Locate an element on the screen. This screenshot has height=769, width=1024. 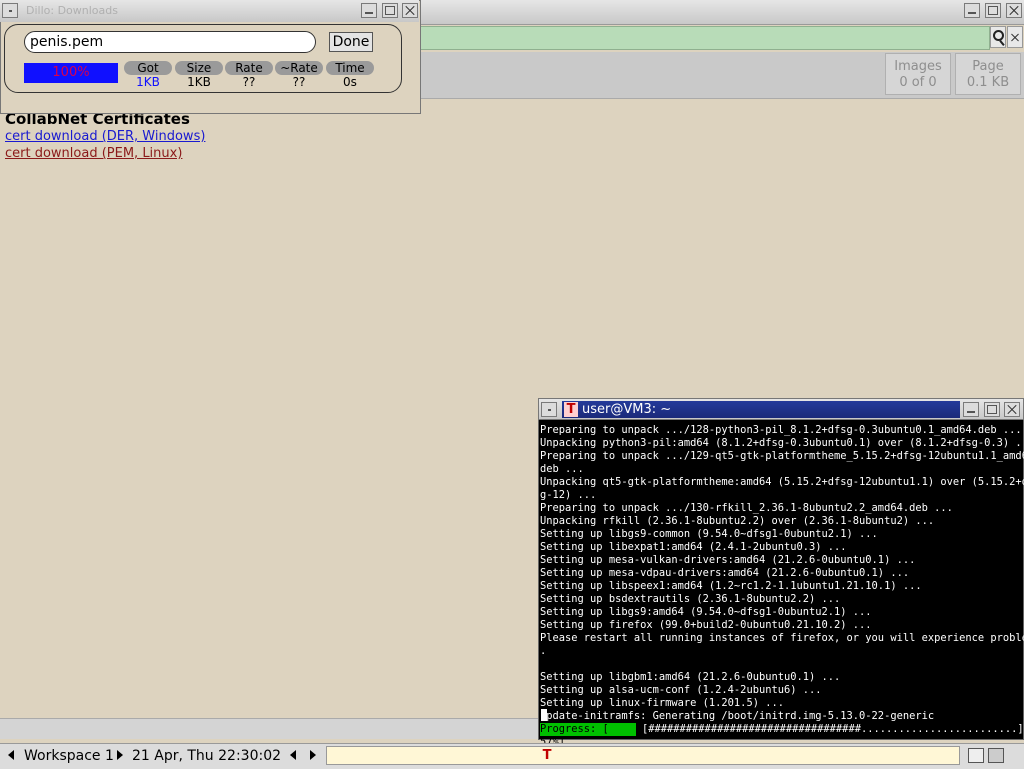
done-button: Done is located at coordinates (351, 42).